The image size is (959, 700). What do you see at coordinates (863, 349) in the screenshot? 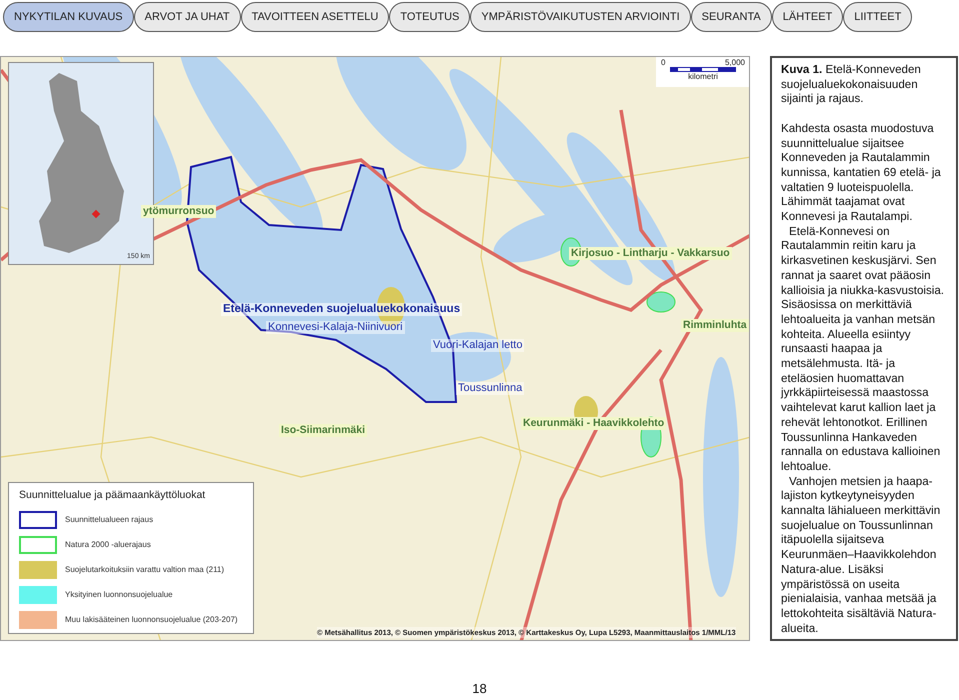
I see `body-paragraph: Etelä-Konnevesi on Rautalammin reitin karu ja kirkasvetinen keskusjärvi. Sen rannat ja saaret ovat pääosin kallioisia ja niukka-kasvustoisia. Sisäosissa on merkittäviä lehtoalueita ja vanhan metsän kohteita. Alueella esiintyy runsaasti haapaa ja metsälehmusta. Itä- ja eteläosien huomattavan jyrkkäpiirteisessä maastossa vaihtelevat karut kallion laet ja rehevät lehtonotkot. Erillinen Toussunlinna Hankaveden rannalla on edustava kallioinen lehtoalue.` at bounding box center [863, 349].